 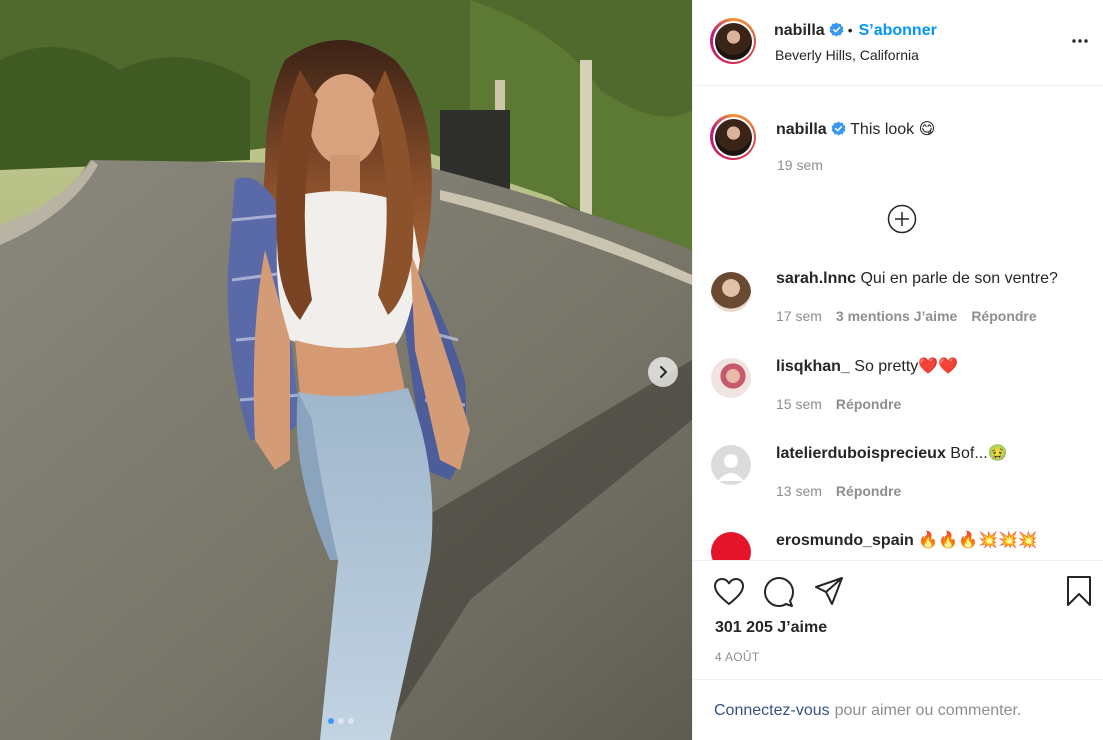 I want to click on carousel-next-button, so click(x=663, y=372).